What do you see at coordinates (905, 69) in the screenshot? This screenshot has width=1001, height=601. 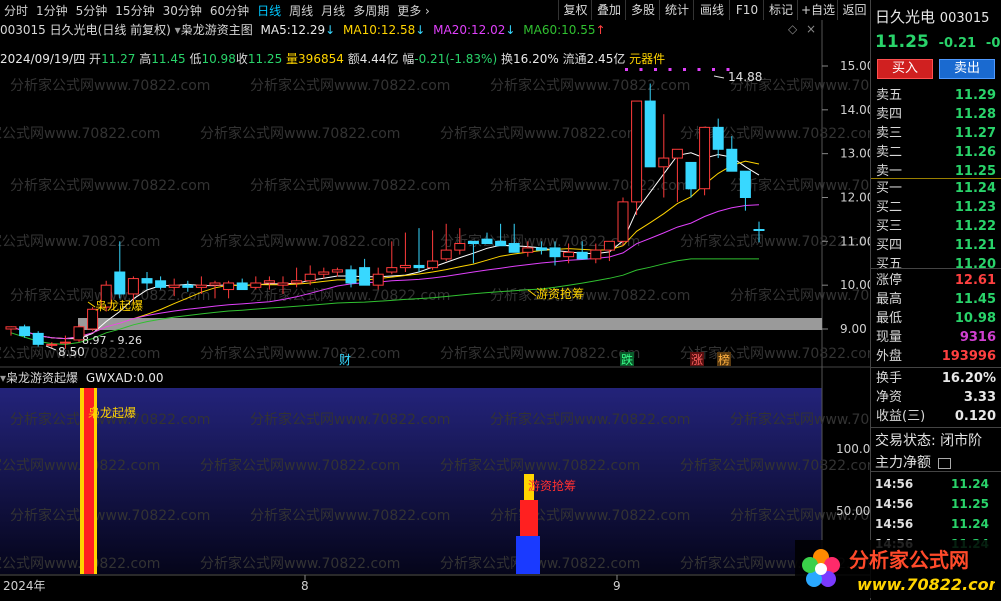 I see `buy-button: 买入` at bounding box center [905, 69].